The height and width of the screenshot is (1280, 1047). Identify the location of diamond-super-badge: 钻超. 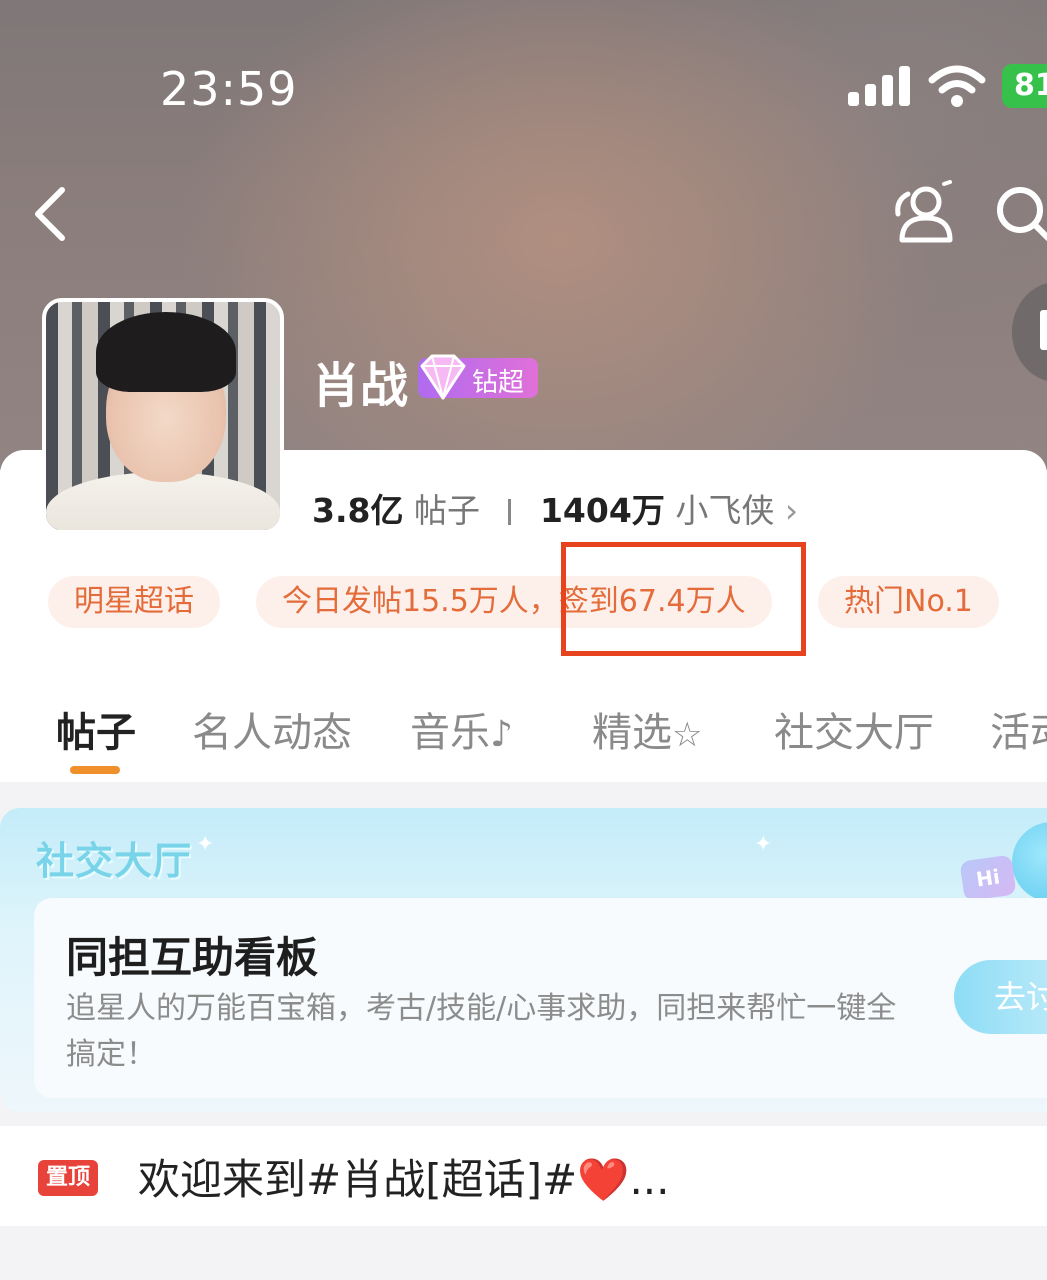
(478, 377).